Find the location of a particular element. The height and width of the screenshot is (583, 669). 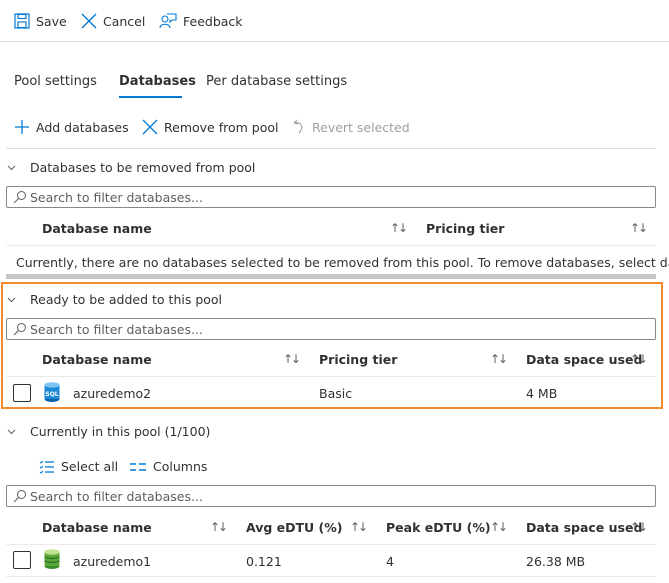

columns-icon is located at coordinates (138, 466).